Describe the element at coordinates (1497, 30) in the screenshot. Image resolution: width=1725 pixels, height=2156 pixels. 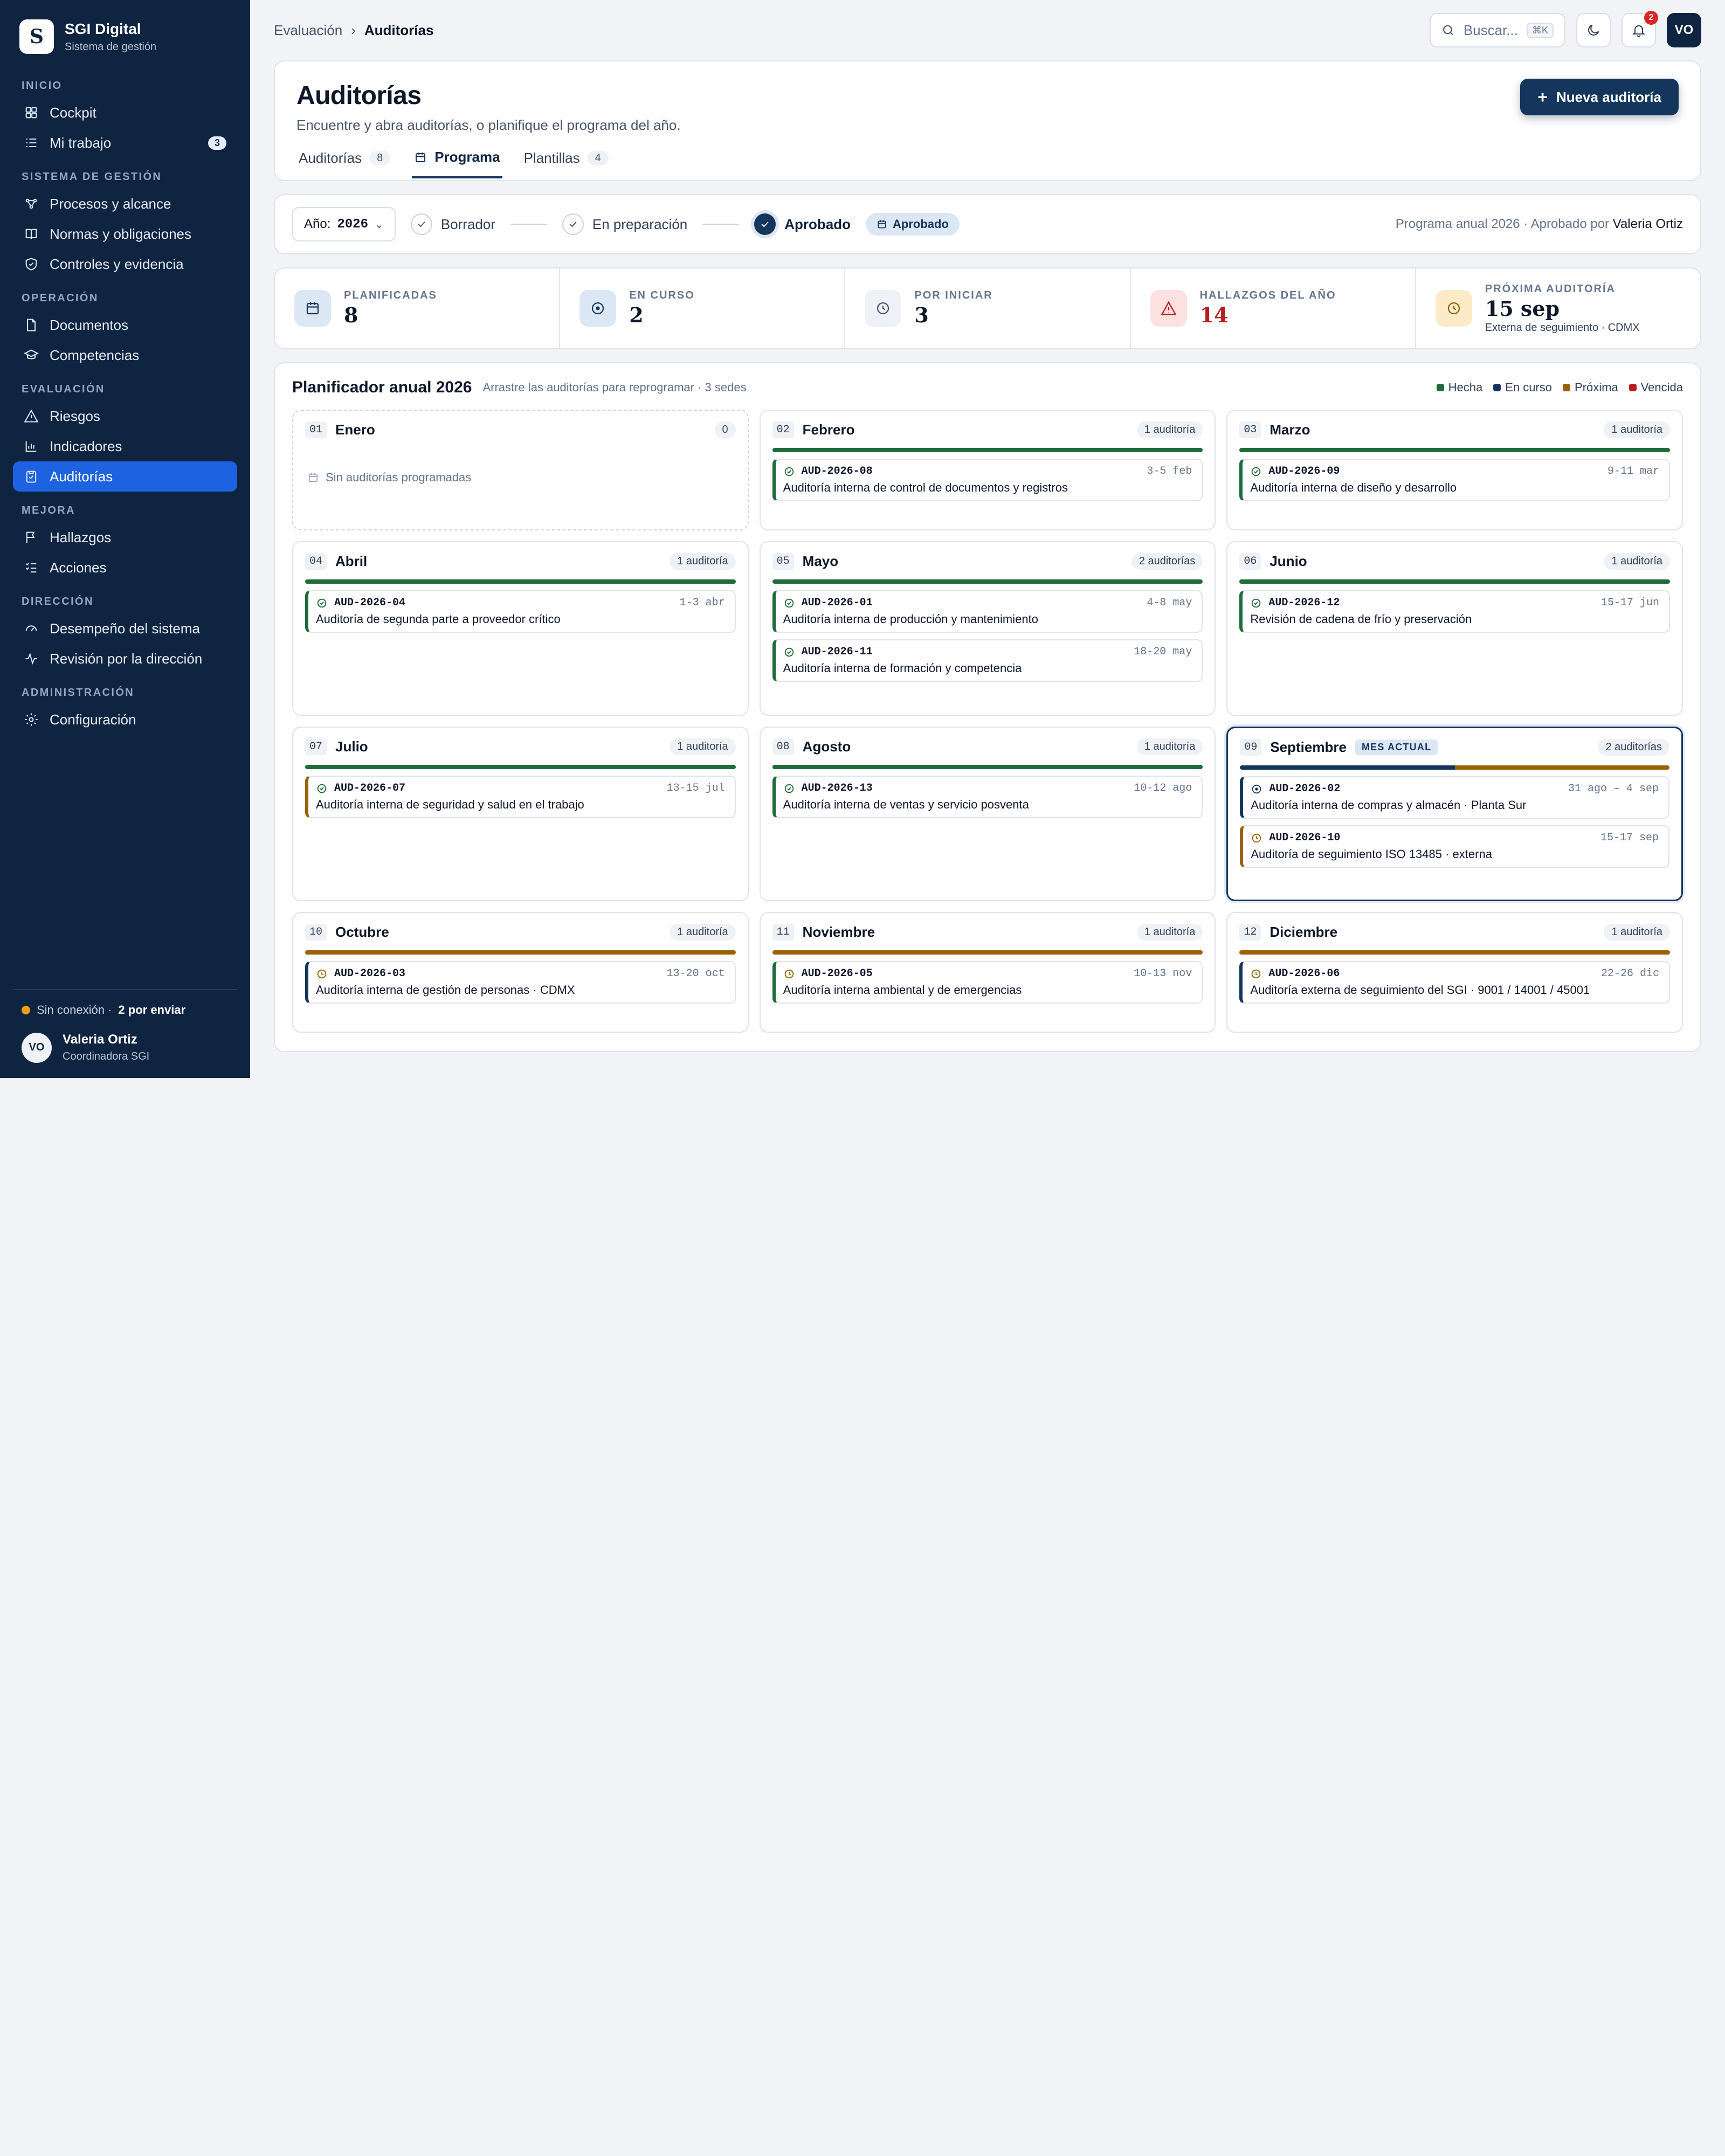
I see `search-input: Buscar... ⌘K` at that location.